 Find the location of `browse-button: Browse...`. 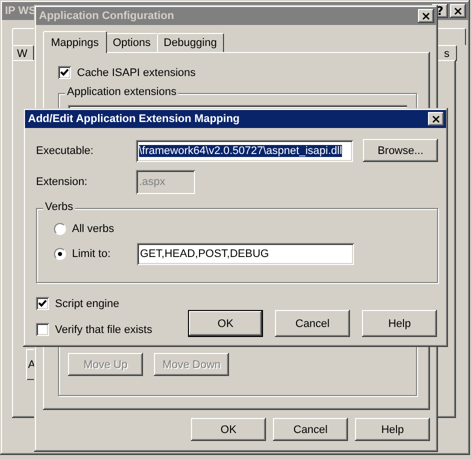

browse-button: Browse... is located at coordinates (400, 150).